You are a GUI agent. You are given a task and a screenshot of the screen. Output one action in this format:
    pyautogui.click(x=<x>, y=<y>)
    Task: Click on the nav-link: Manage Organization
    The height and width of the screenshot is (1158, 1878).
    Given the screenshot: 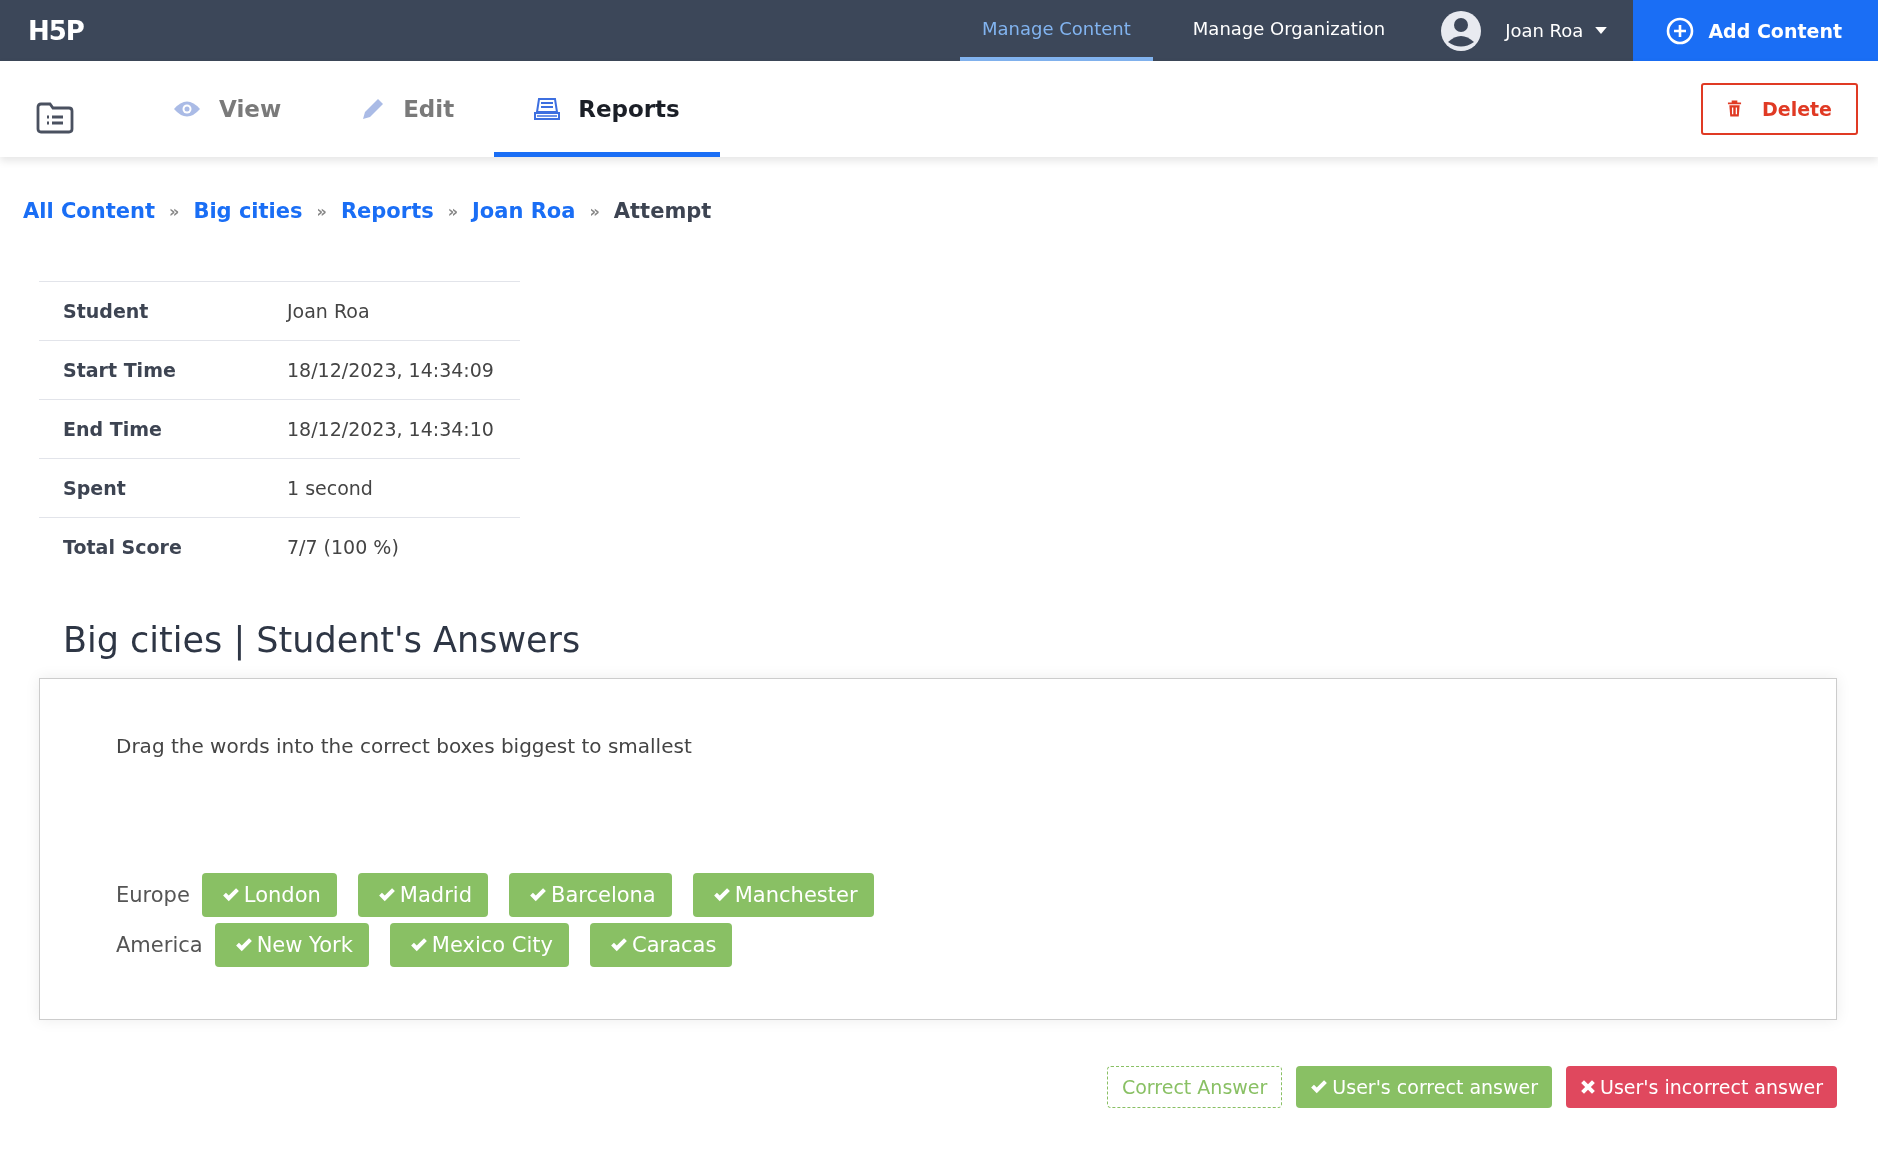 What is the action you would take?
    pyautogui.click(x=1289, y=30)
    